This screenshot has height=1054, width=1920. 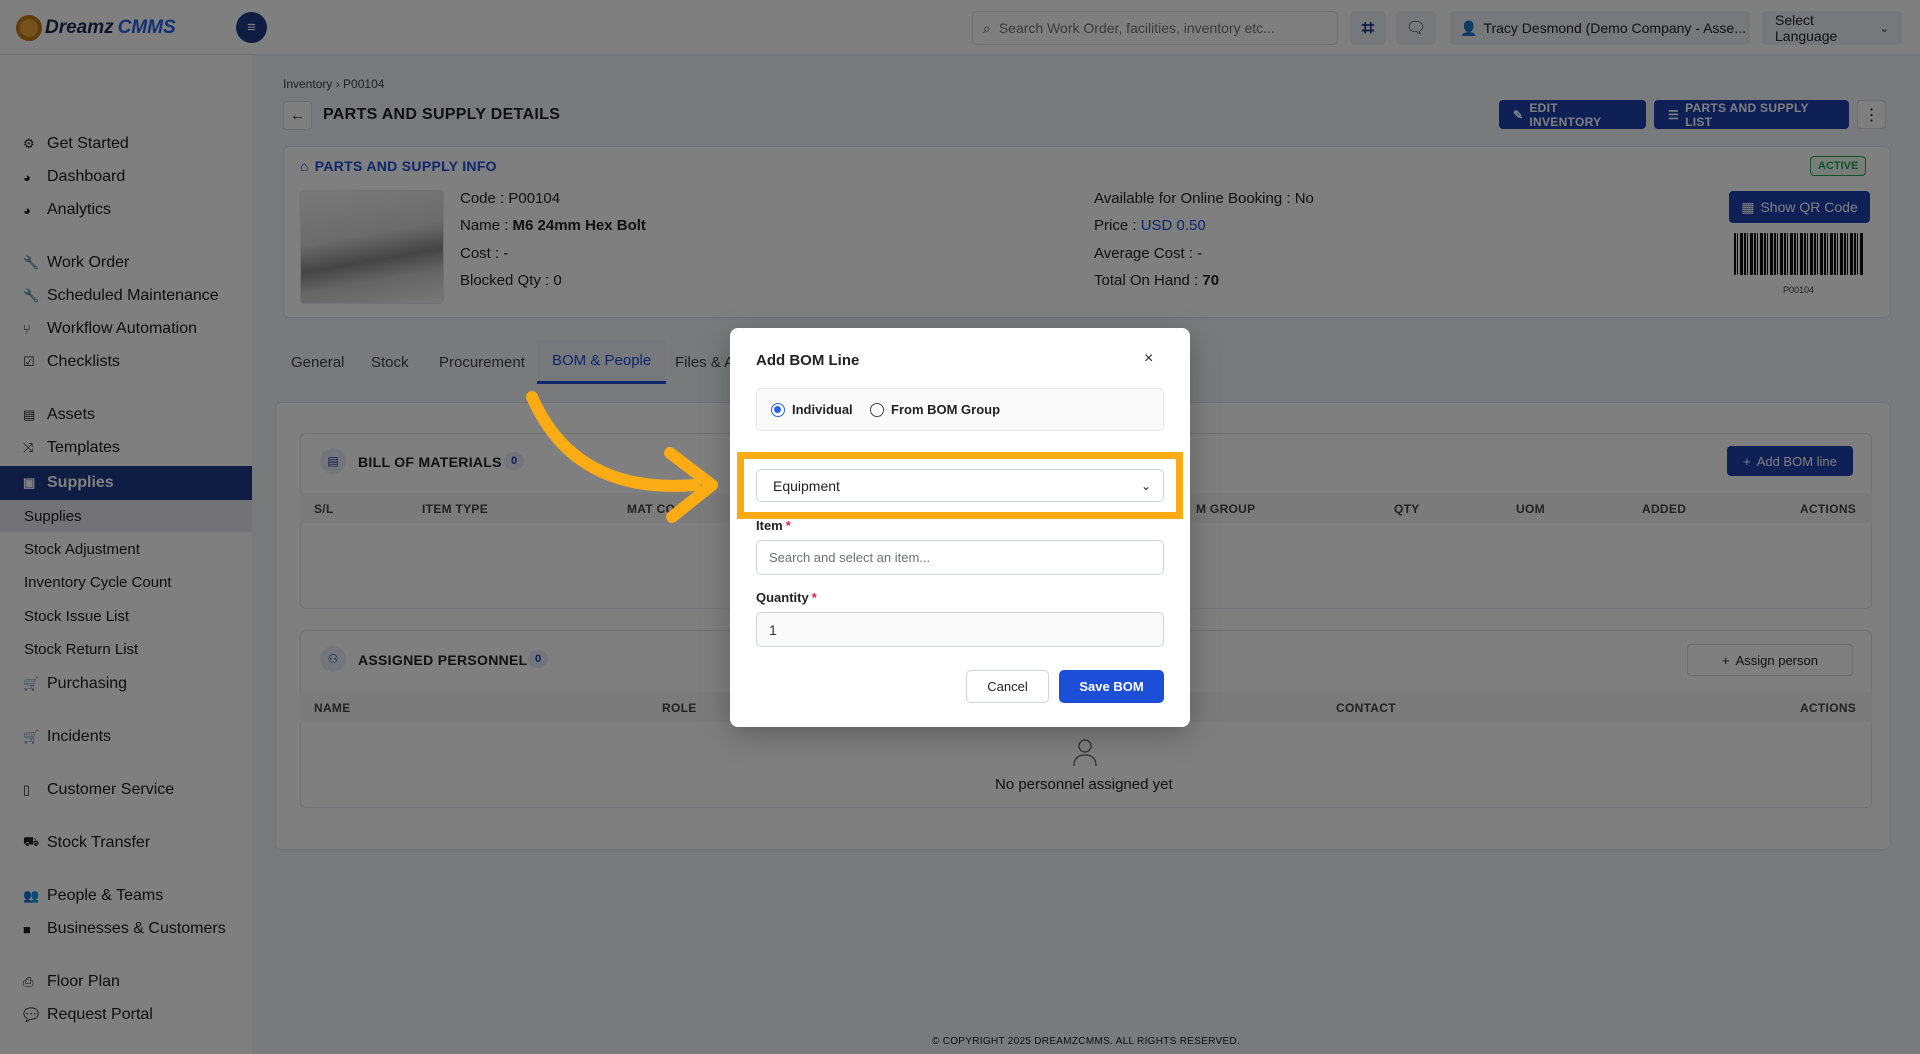 What do you see at coordinates (946, 409) in the screenshot?
I see `radio-from-bom-group-label: From BOM Group` at bounding box center [946, 409].